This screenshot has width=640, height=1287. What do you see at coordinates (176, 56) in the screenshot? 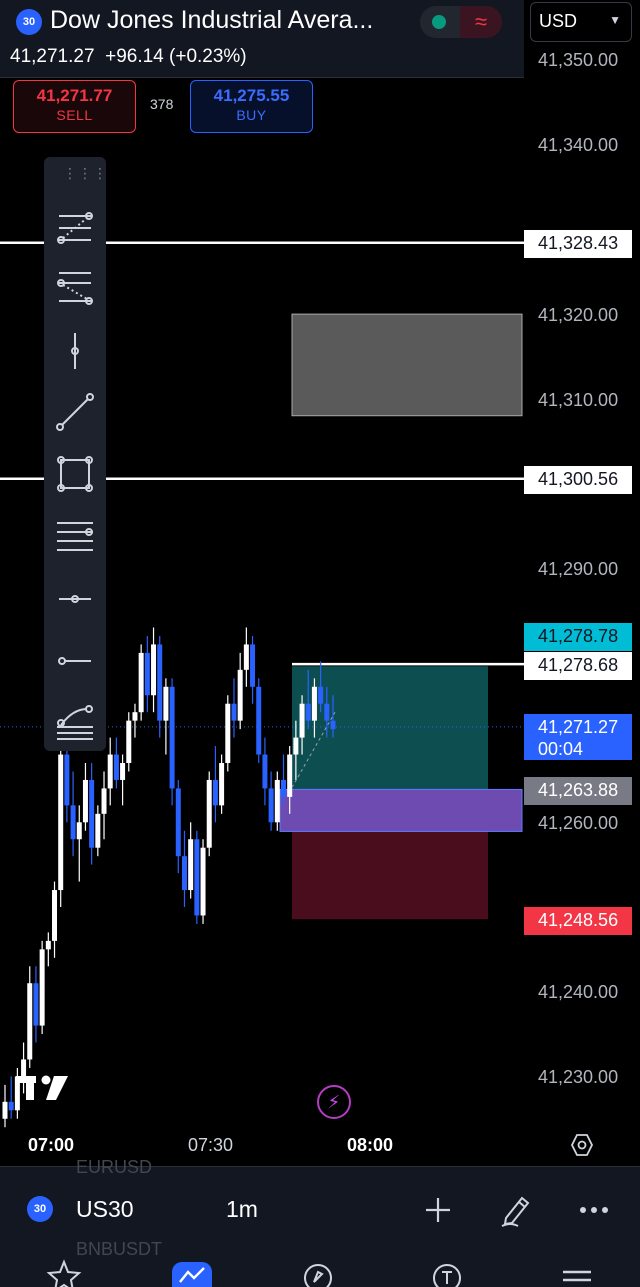
I see `price-change: +96.14 (+0.23%)` at bounding box center [176, 56].